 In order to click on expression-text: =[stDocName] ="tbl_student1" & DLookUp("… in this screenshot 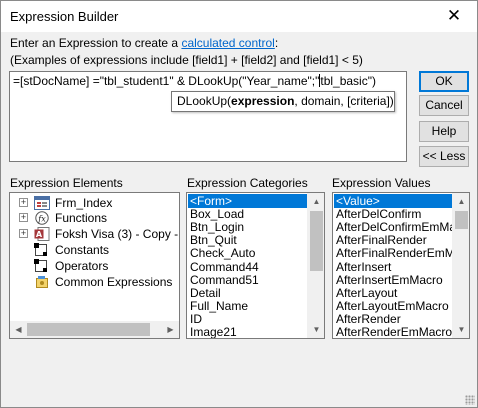, I will do `click(194, 81)`.